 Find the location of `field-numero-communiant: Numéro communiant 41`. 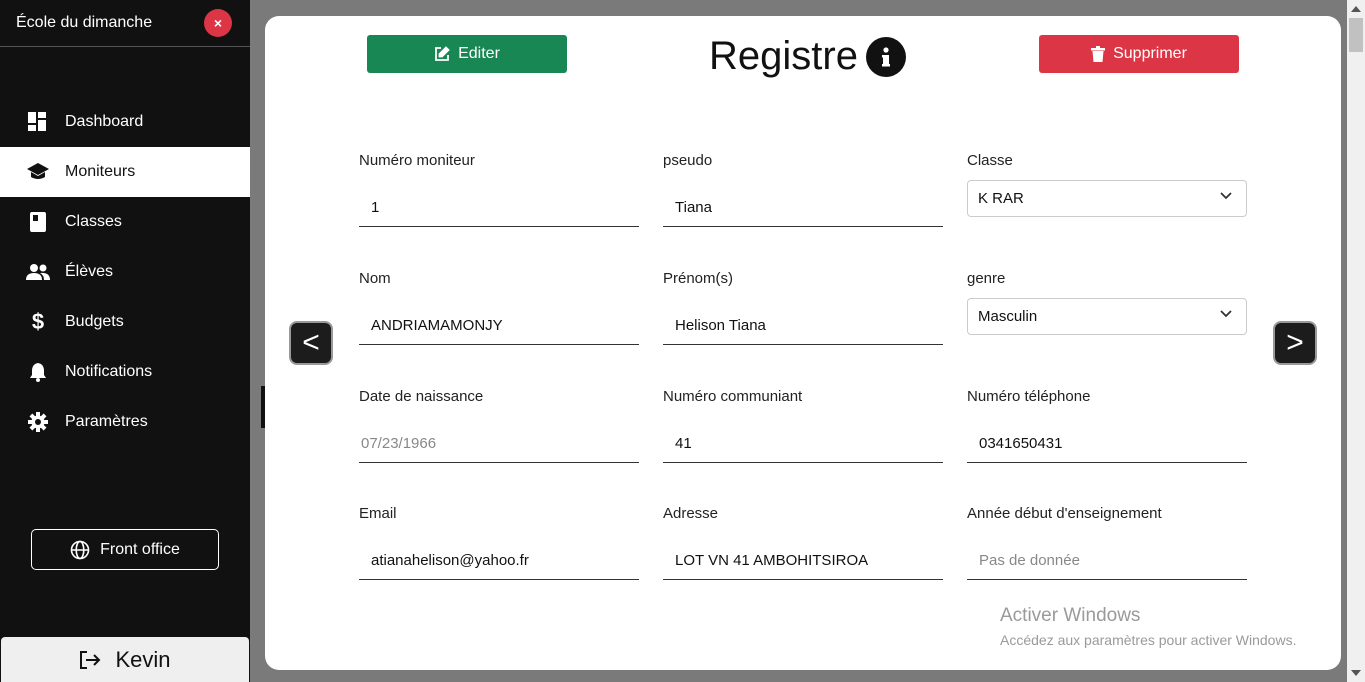

field-numero-communiant: Numéro communiant 41 is located at coordinates (803, 425).